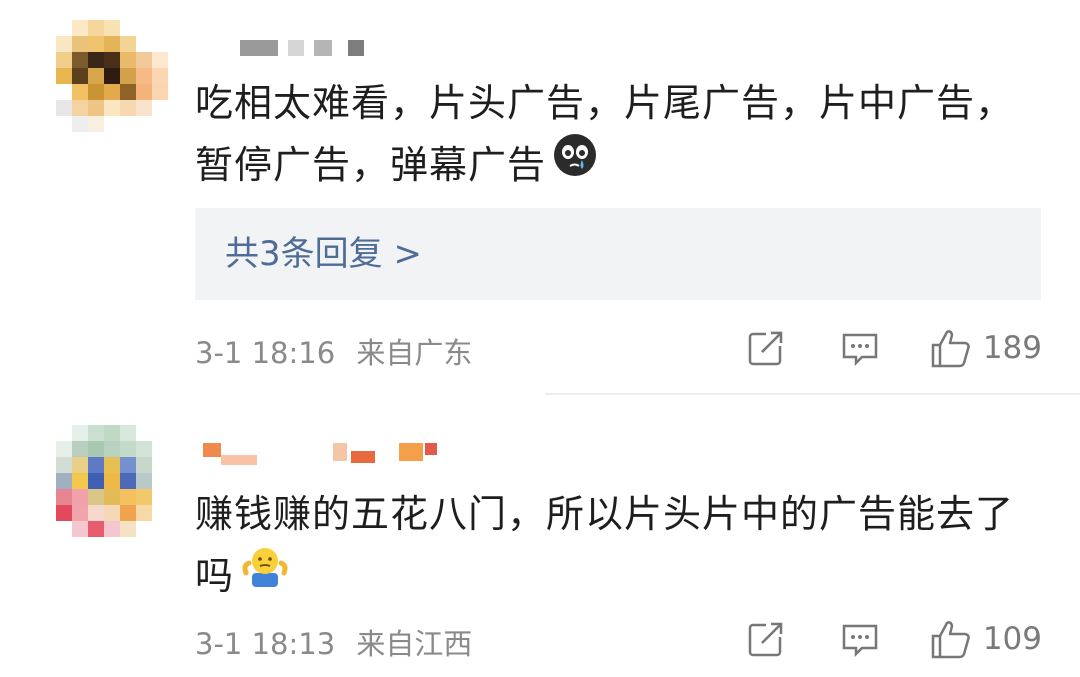  I want to click on comment-location: 来自江西, so click(414, 644).